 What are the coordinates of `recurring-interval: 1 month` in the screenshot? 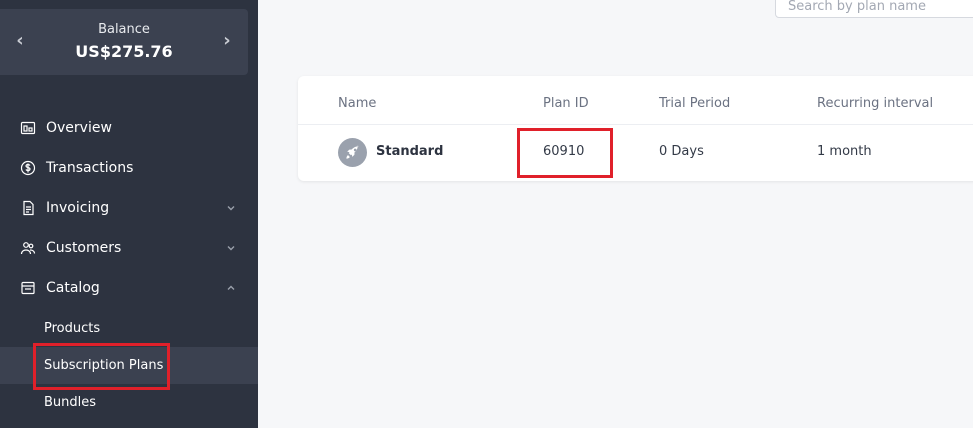 It's located at (844, 151).